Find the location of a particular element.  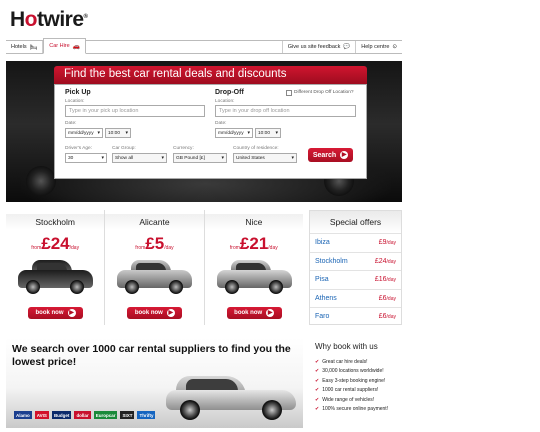

driver-age-label: Driver's Age: is located at coordinates (79, 148).